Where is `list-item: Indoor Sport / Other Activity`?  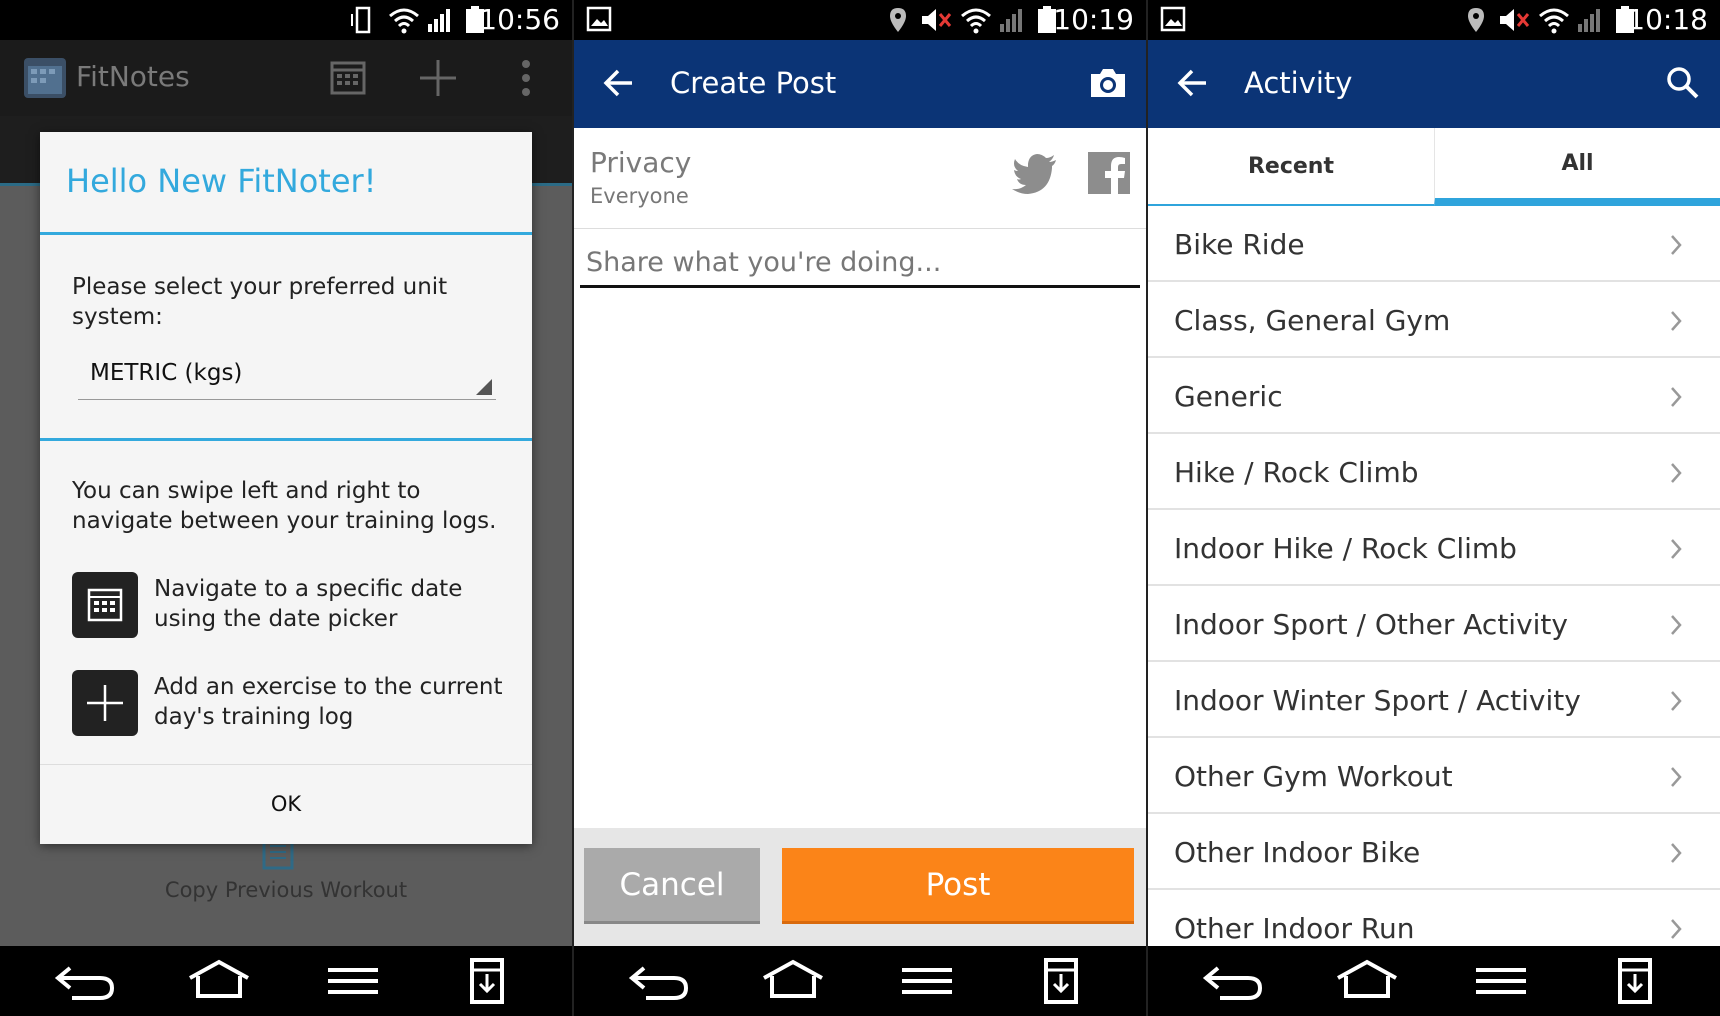 list-item: Indoor Sport / Other Activity is located at coordinates (1434, 624).